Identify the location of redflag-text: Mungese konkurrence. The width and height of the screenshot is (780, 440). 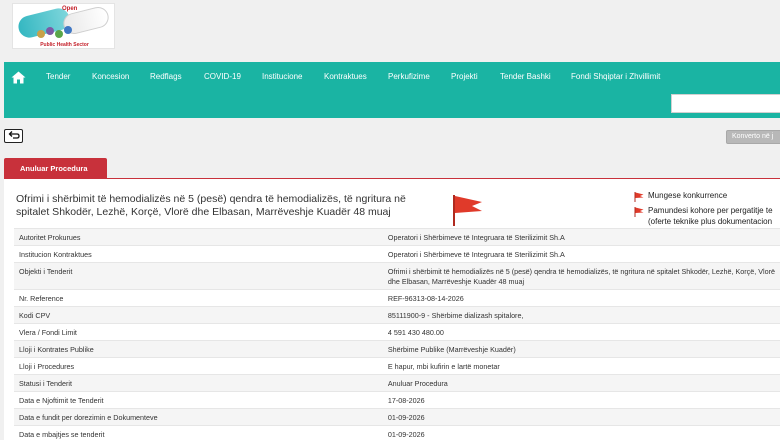
(688, 195).